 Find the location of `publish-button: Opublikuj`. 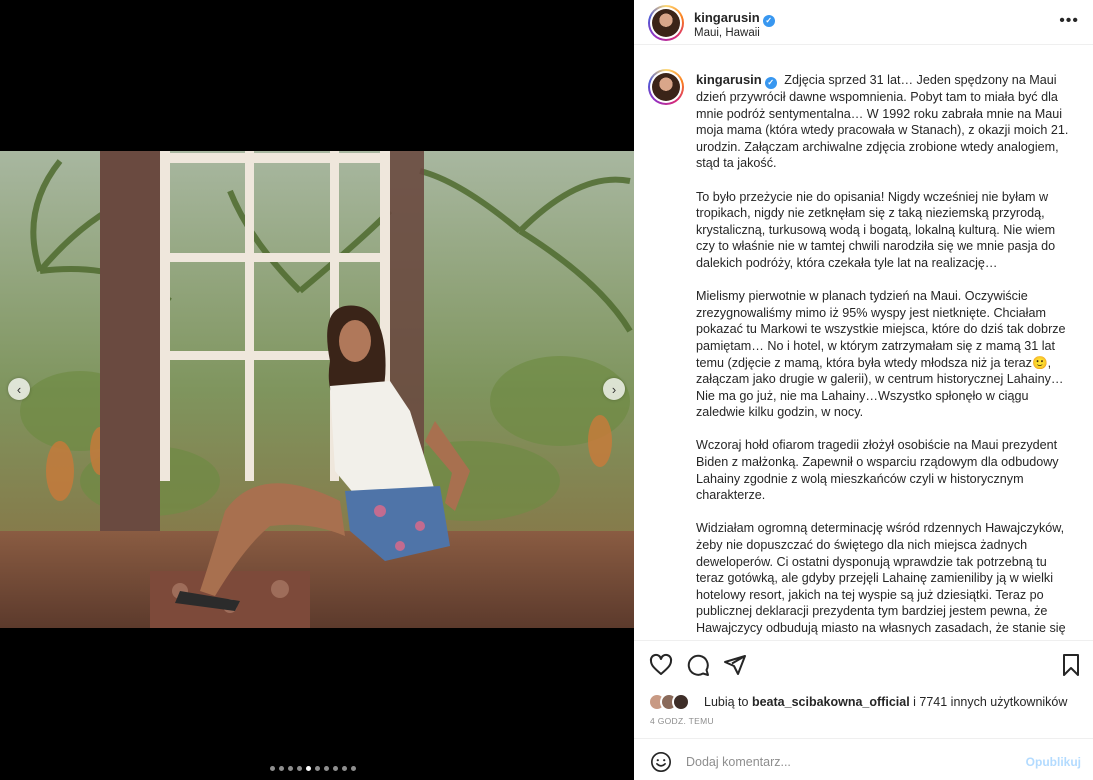

publish-button: Opublikuj is located at coordinates (1053, 762).